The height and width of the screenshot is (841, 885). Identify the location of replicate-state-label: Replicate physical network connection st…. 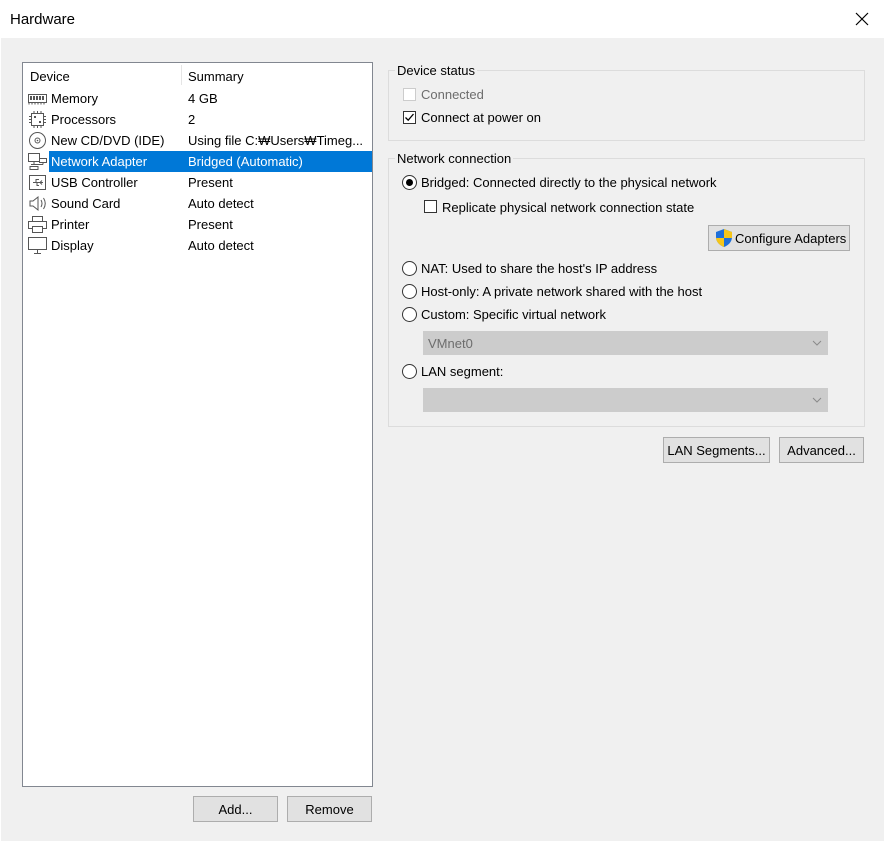
(568, 207).